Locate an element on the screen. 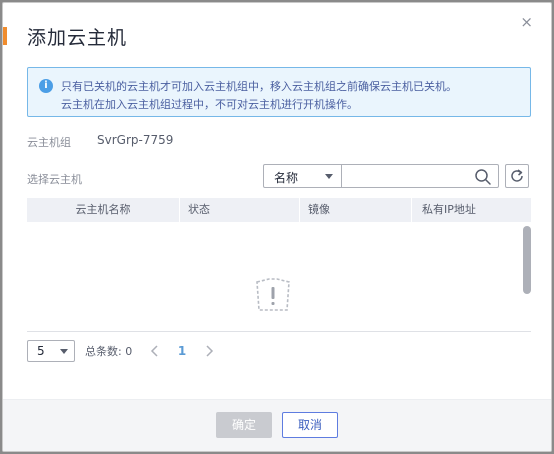 This screenshot has height=454, width=554. page-number-current: 1 is located at coordinates (182, 351).